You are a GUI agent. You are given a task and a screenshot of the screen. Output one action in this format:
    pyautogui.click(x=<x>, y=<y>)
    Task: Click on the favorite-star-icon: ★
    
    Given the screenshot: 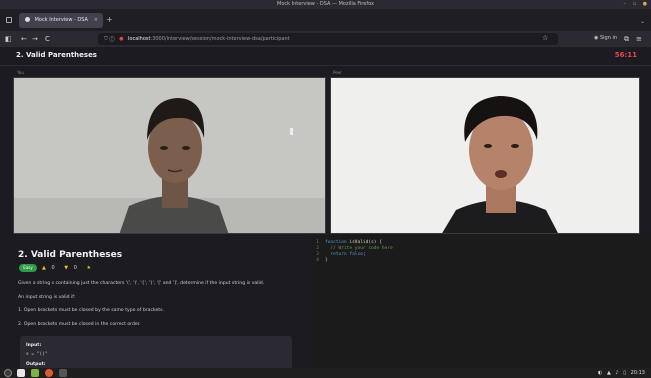 What is the action you would take?
    pyautogui.click(x=88, y=268)
    